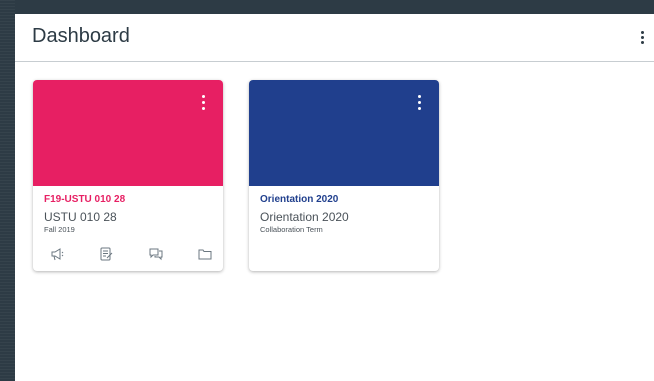 The height and width of the screenshot is (381, 654). Describe the element at coordinates (84, 199) in the screenshot. I see `course-card-code: F19-USTU 010 28` at that location.